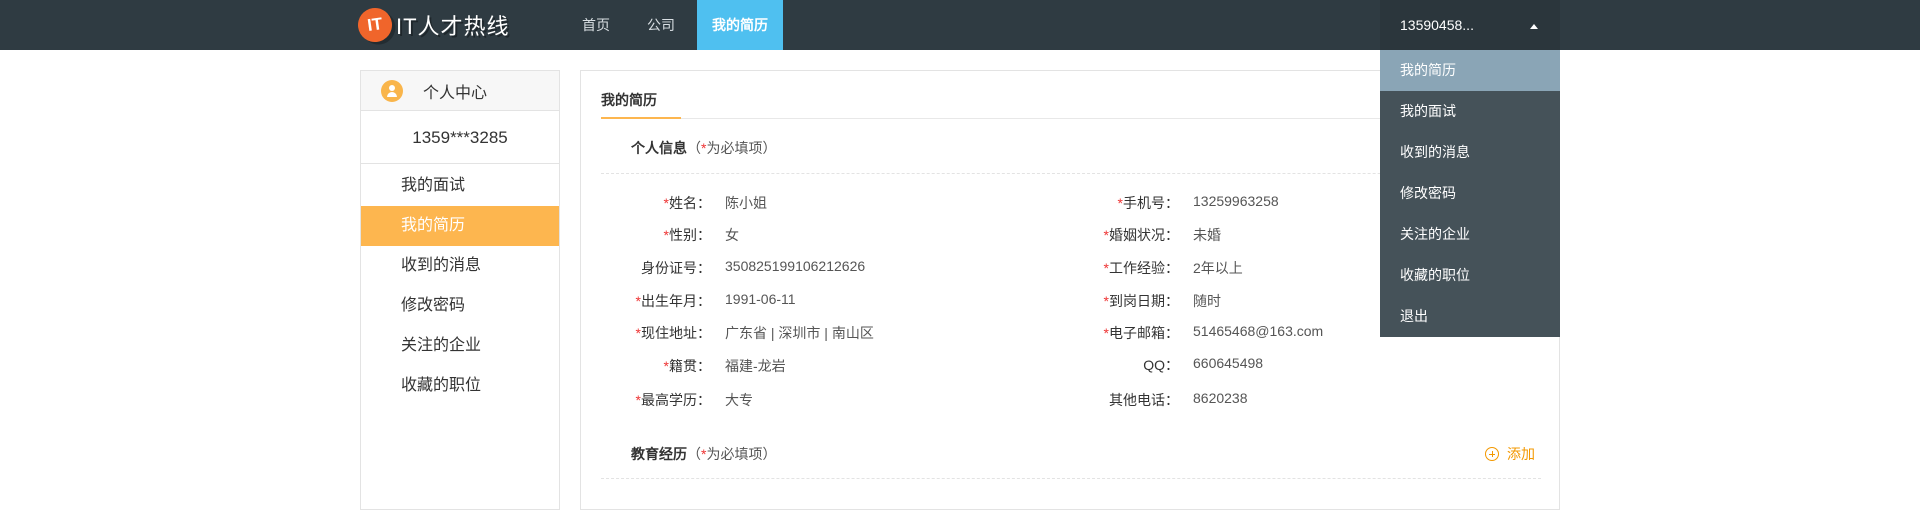  What do you see at coordinates (740, 25) in the screenshot?
I see `nav-my-resume: 我的简历` at bounding box center [740, 25].